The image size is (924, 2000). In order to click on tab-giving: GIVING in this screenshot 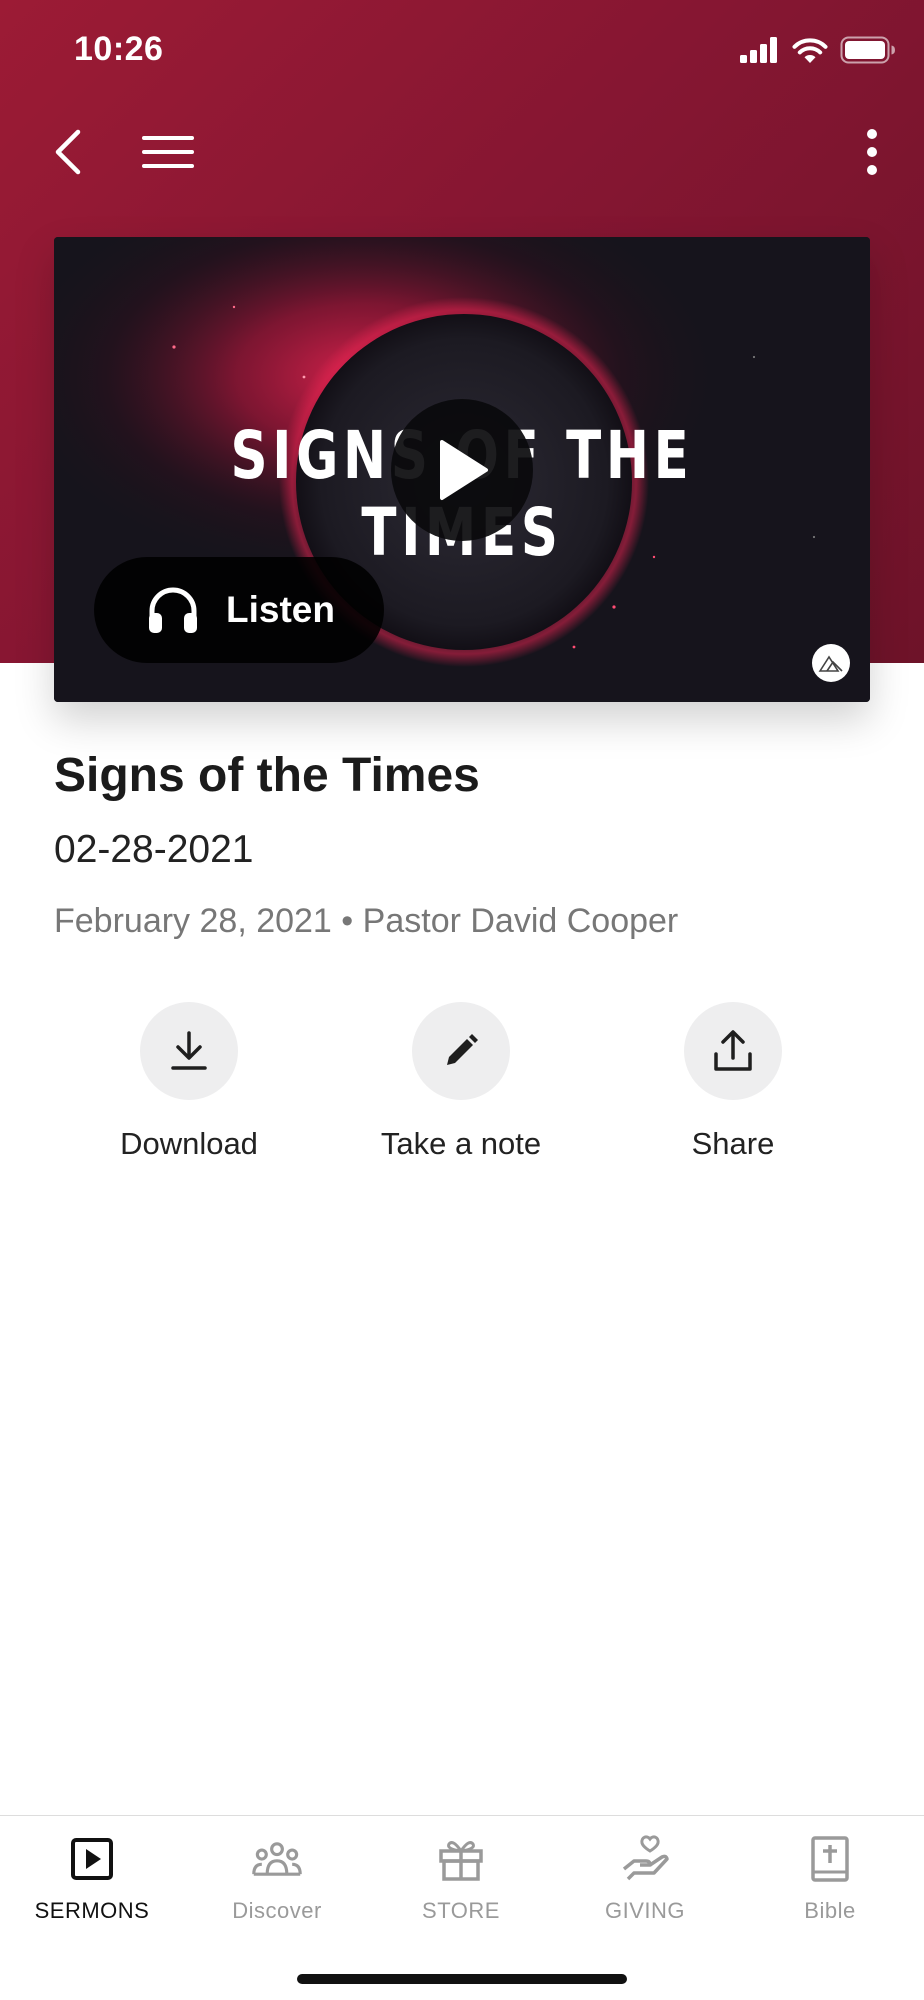, I will do `click(645, 1879)`.